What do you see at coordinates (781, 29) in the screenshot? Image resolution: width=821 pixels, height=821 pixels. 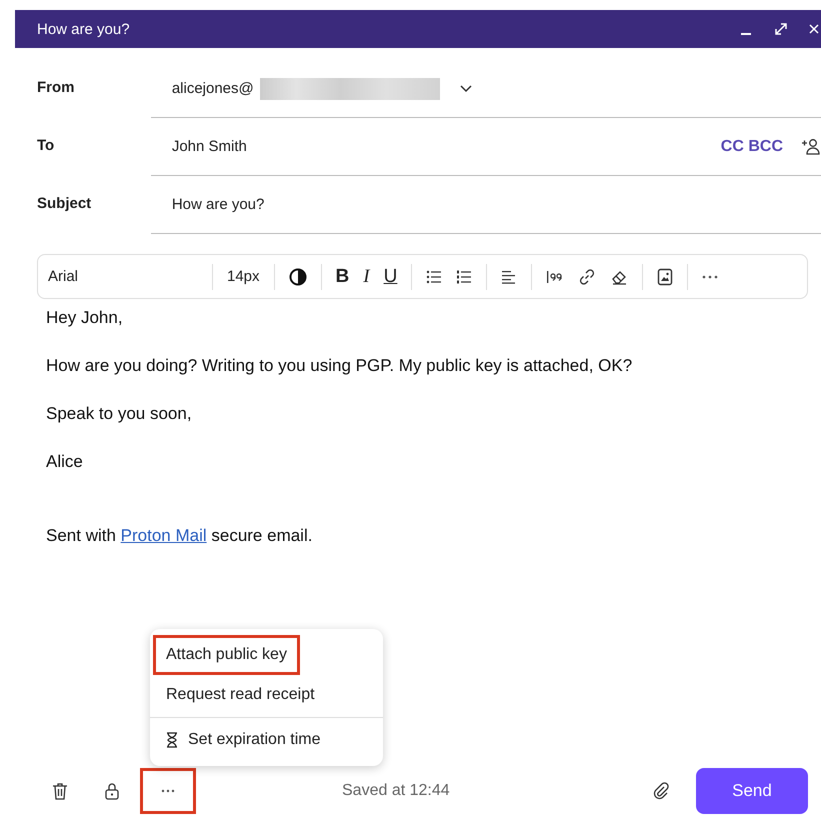 I see `expand-icon` at bounding box center [781, 29].